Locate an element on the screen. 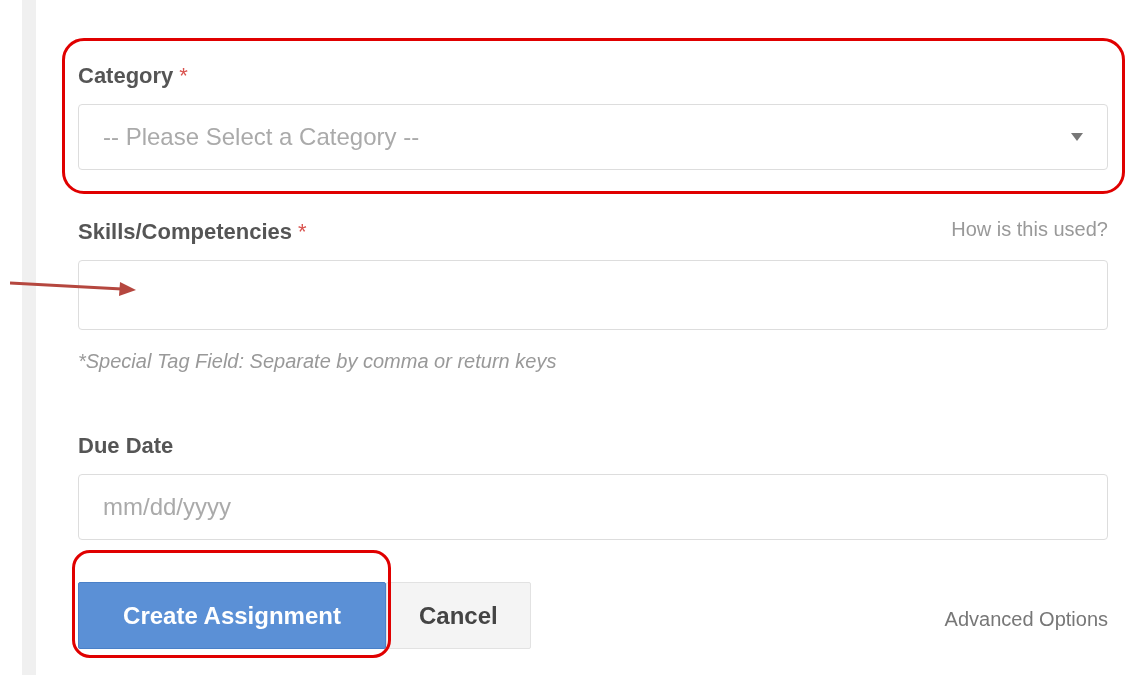  cancel-button: Cancel is located at coordinates (458, 615).